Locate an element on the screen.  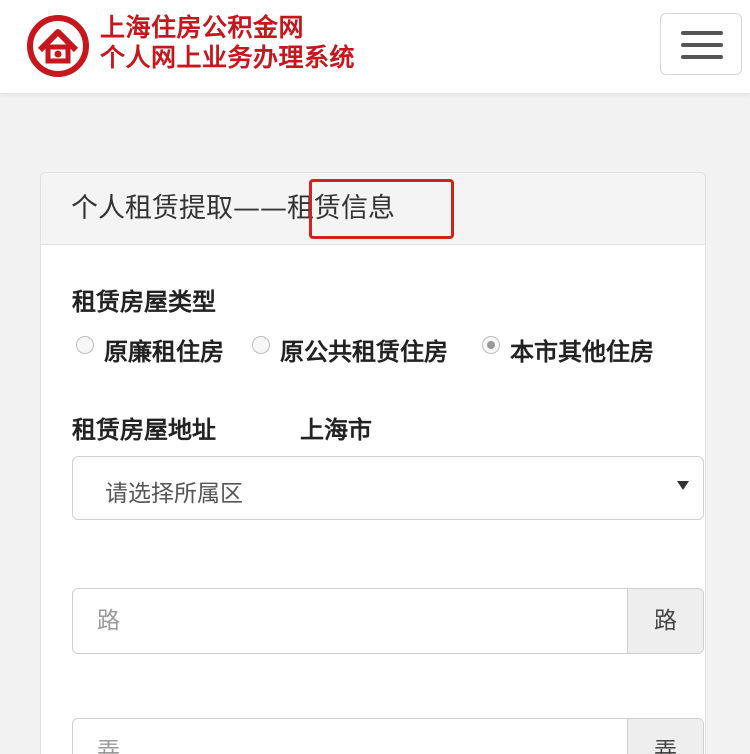
menu-button is located at coordinates (701, 44).